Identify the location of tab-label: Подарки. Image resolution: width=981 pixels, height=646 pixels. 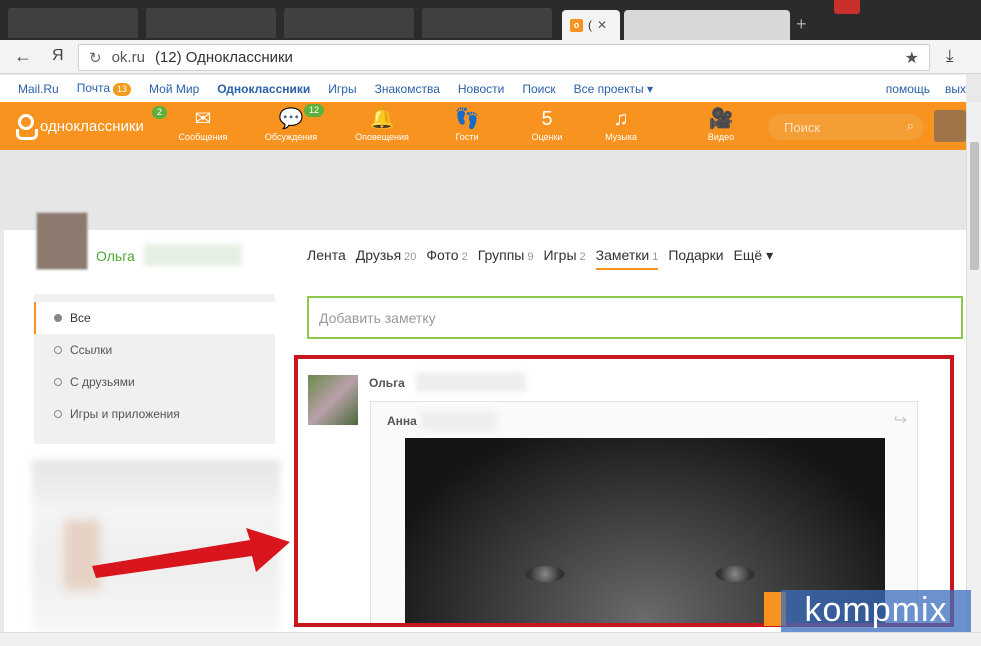
(696, 255).